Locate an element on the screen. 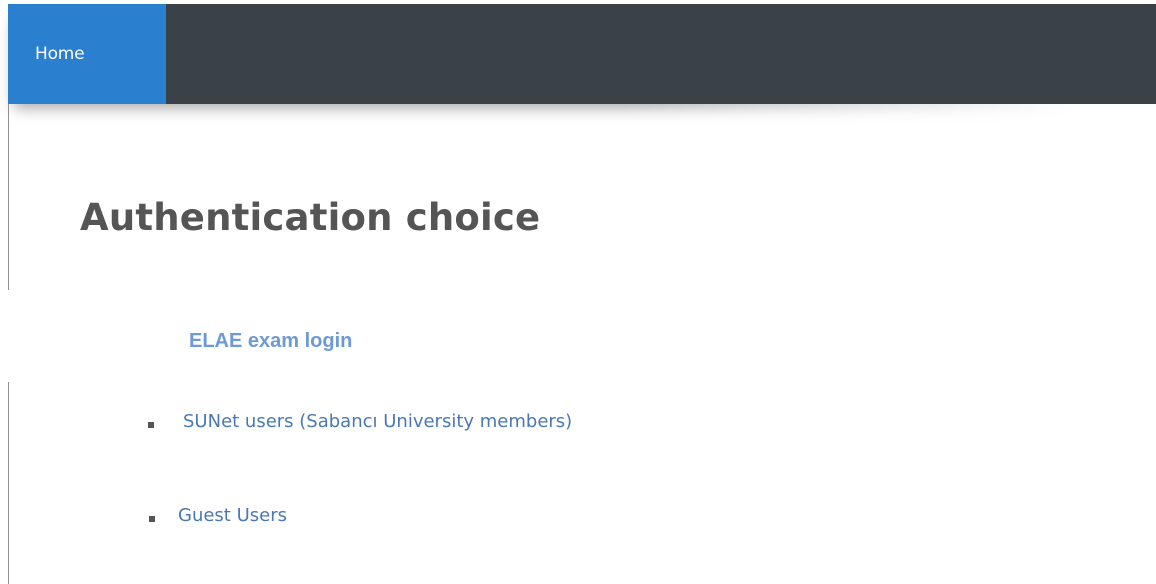 Image resolution: width=1156 pixels, height=584 pixels. sunet-users-link: SUNet users (Sabancı University members) is located at coordinates (377, 421).